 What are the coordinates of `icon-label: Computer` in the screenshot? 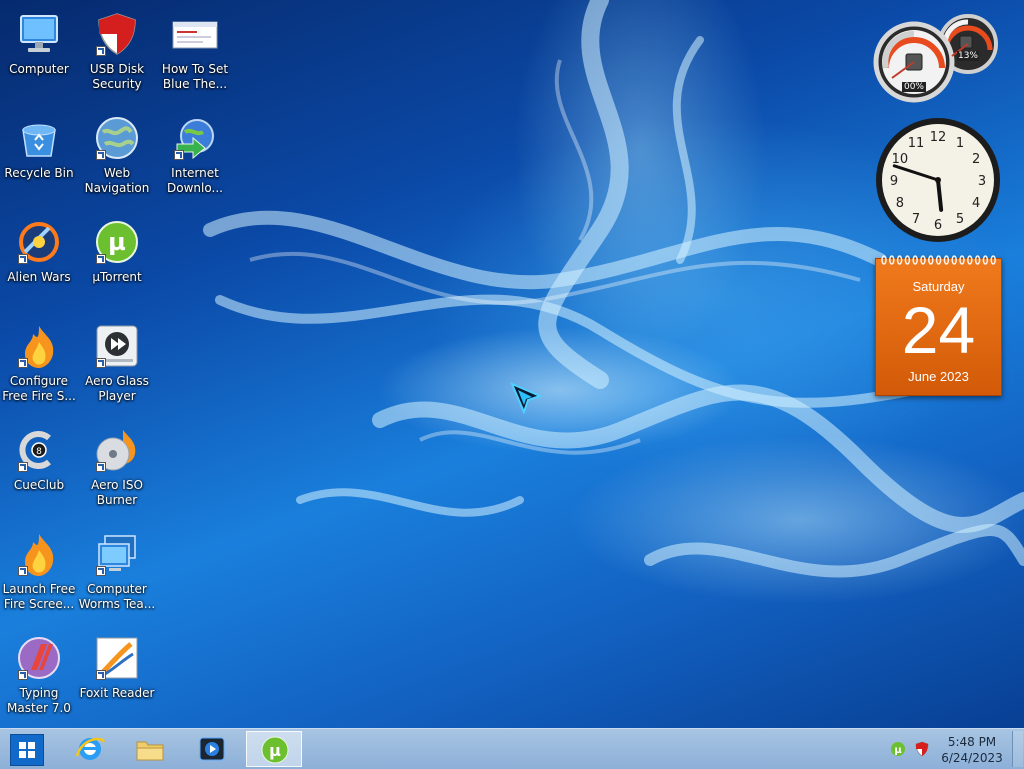 It's located at (39, 69).